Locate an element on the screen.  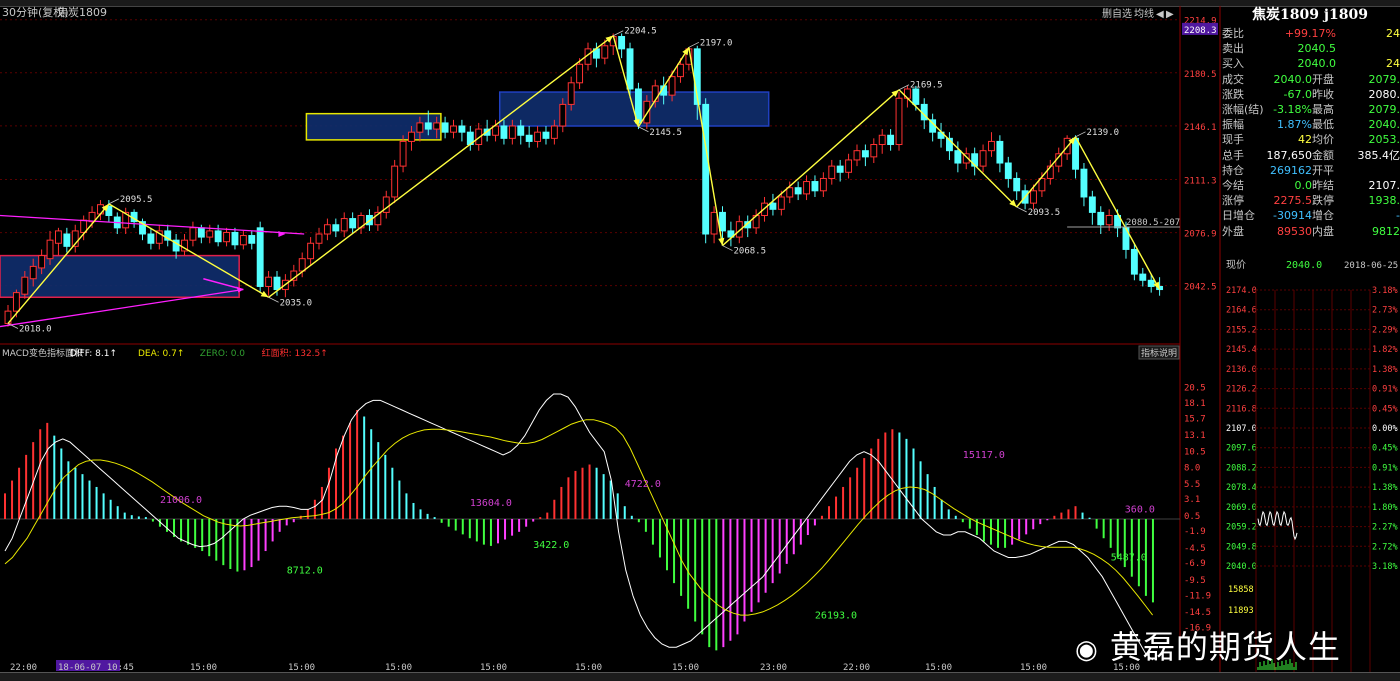
pivot-label: 2068.5 is located at coordinates (749, 252).